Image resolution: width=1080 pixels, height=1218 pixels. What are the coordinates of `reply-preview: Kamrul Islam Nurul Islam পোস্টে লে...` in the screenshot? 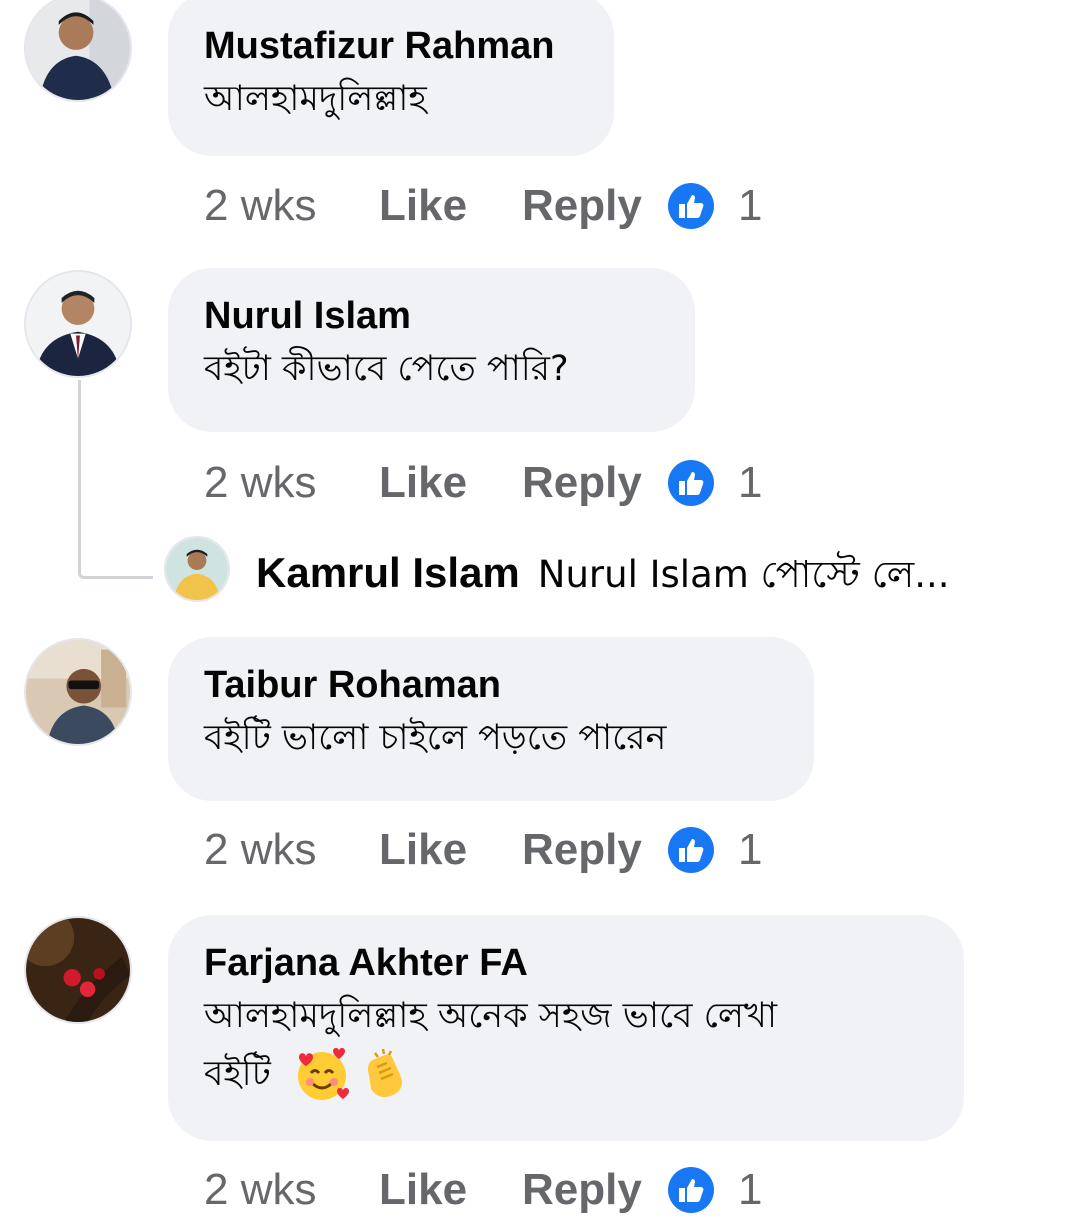 It's located at (603, 574).